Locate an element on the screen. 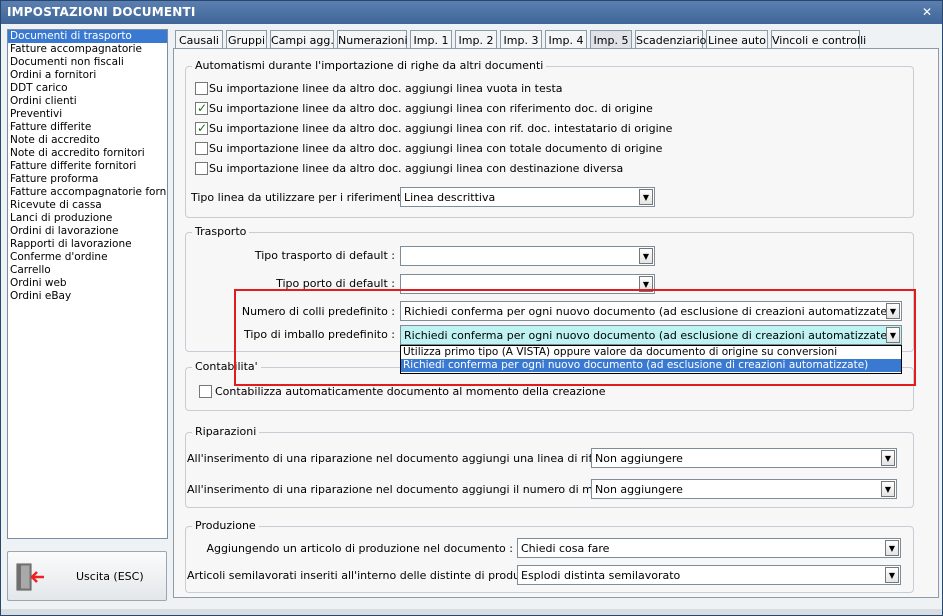 The width and height of the screenshot is (943, 616). numero-colli-label: Numero di colli predefinito : is located at coordinates (318, 311).